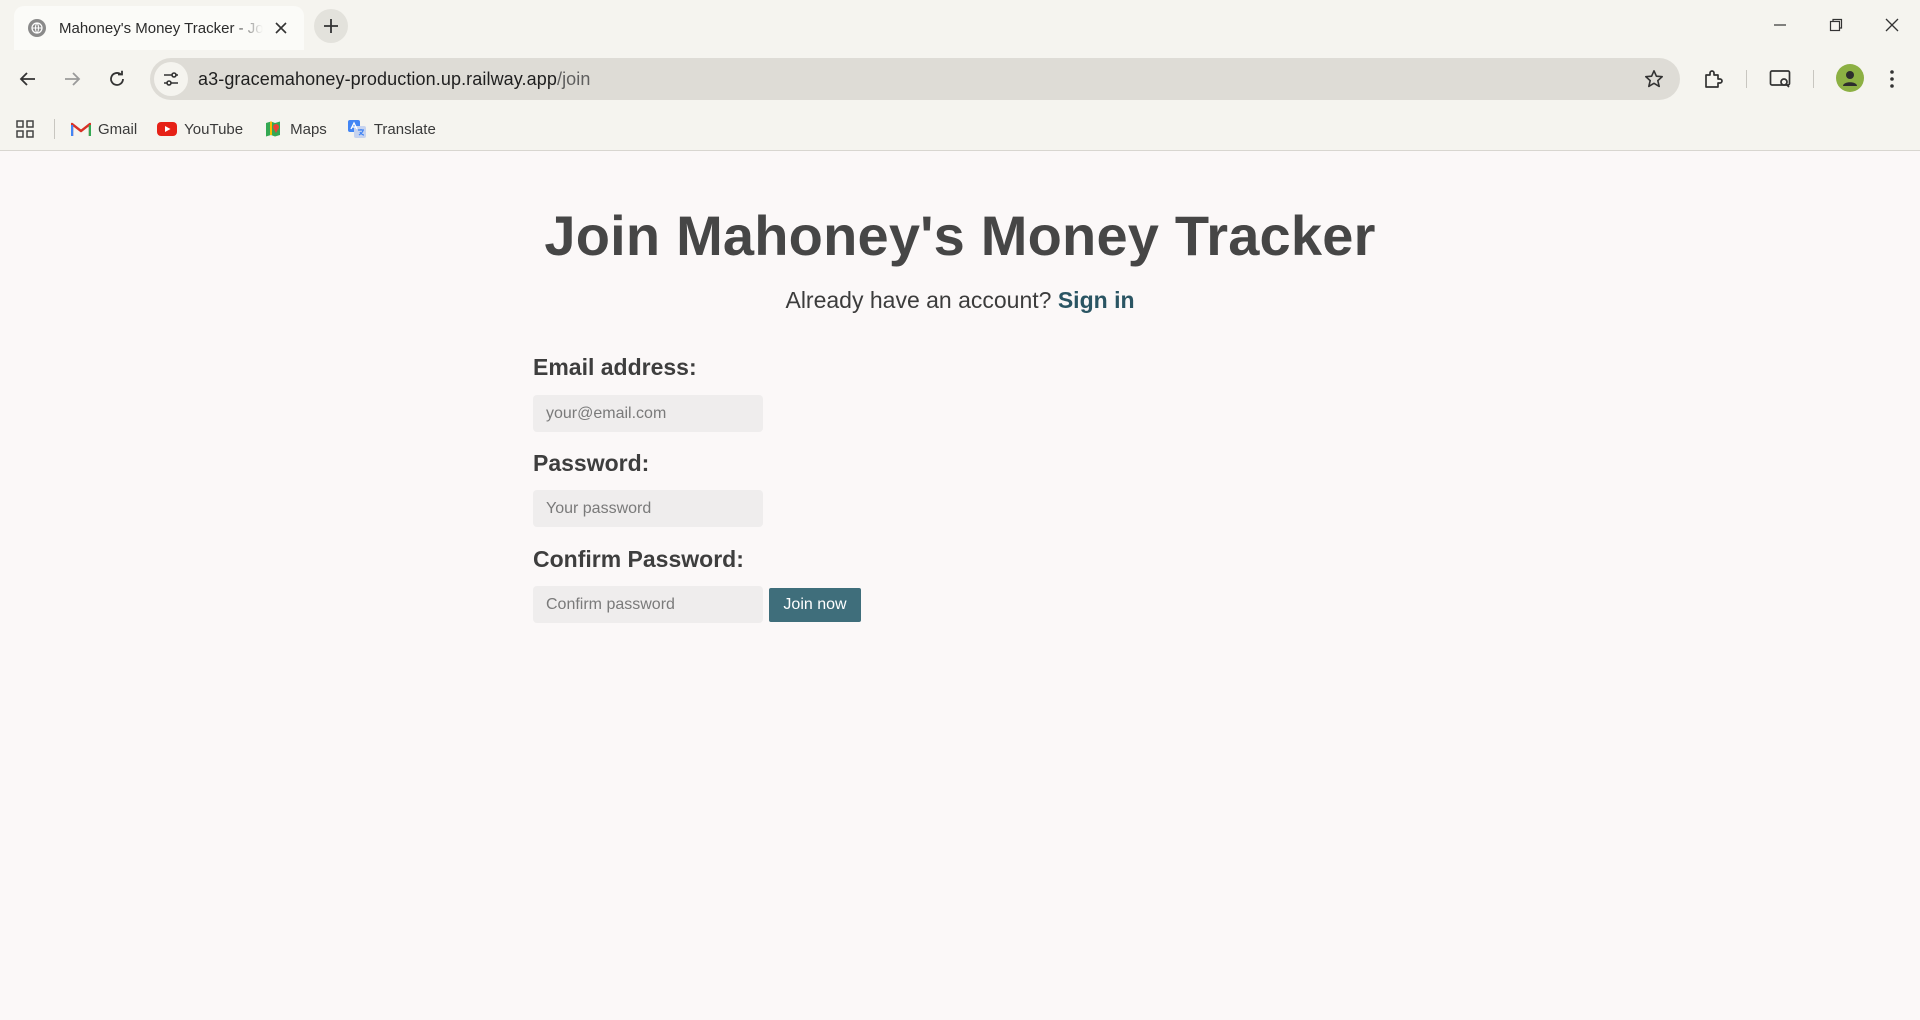  Describe the element at coordinates (273, 129) in the screenshot. I see `maps-icon` at that location.